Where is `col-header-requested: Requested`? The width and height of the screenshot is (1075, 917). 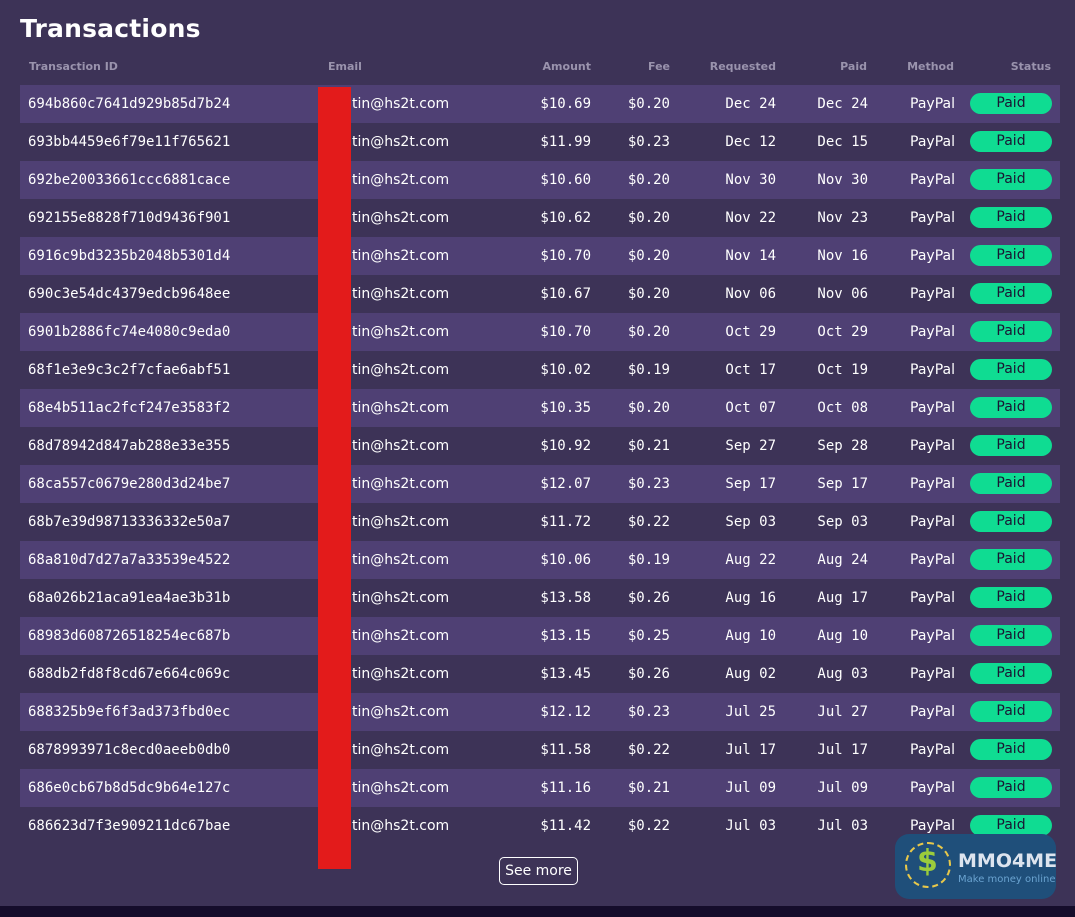 col-header-requested: Requested is located at coordinates (743, 66).